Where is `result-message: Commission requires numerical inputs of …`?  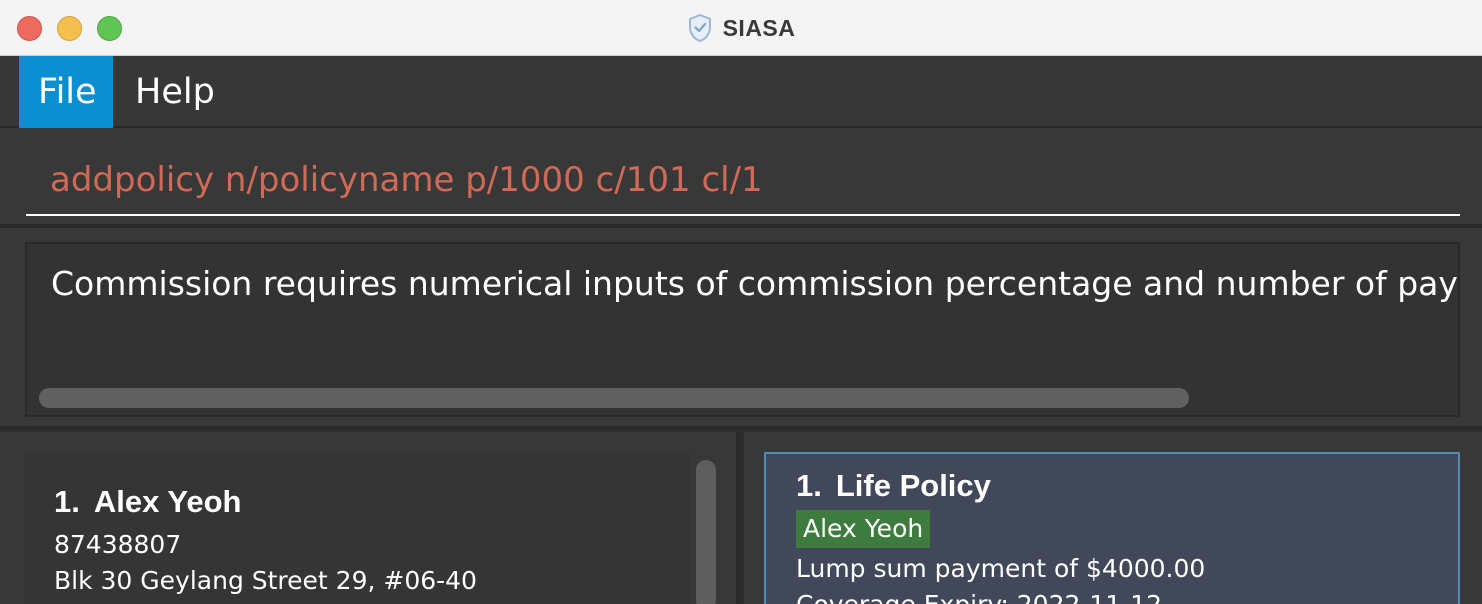
result-message: Commission requires numerical inputs of … is located at coordinates (755, 283).